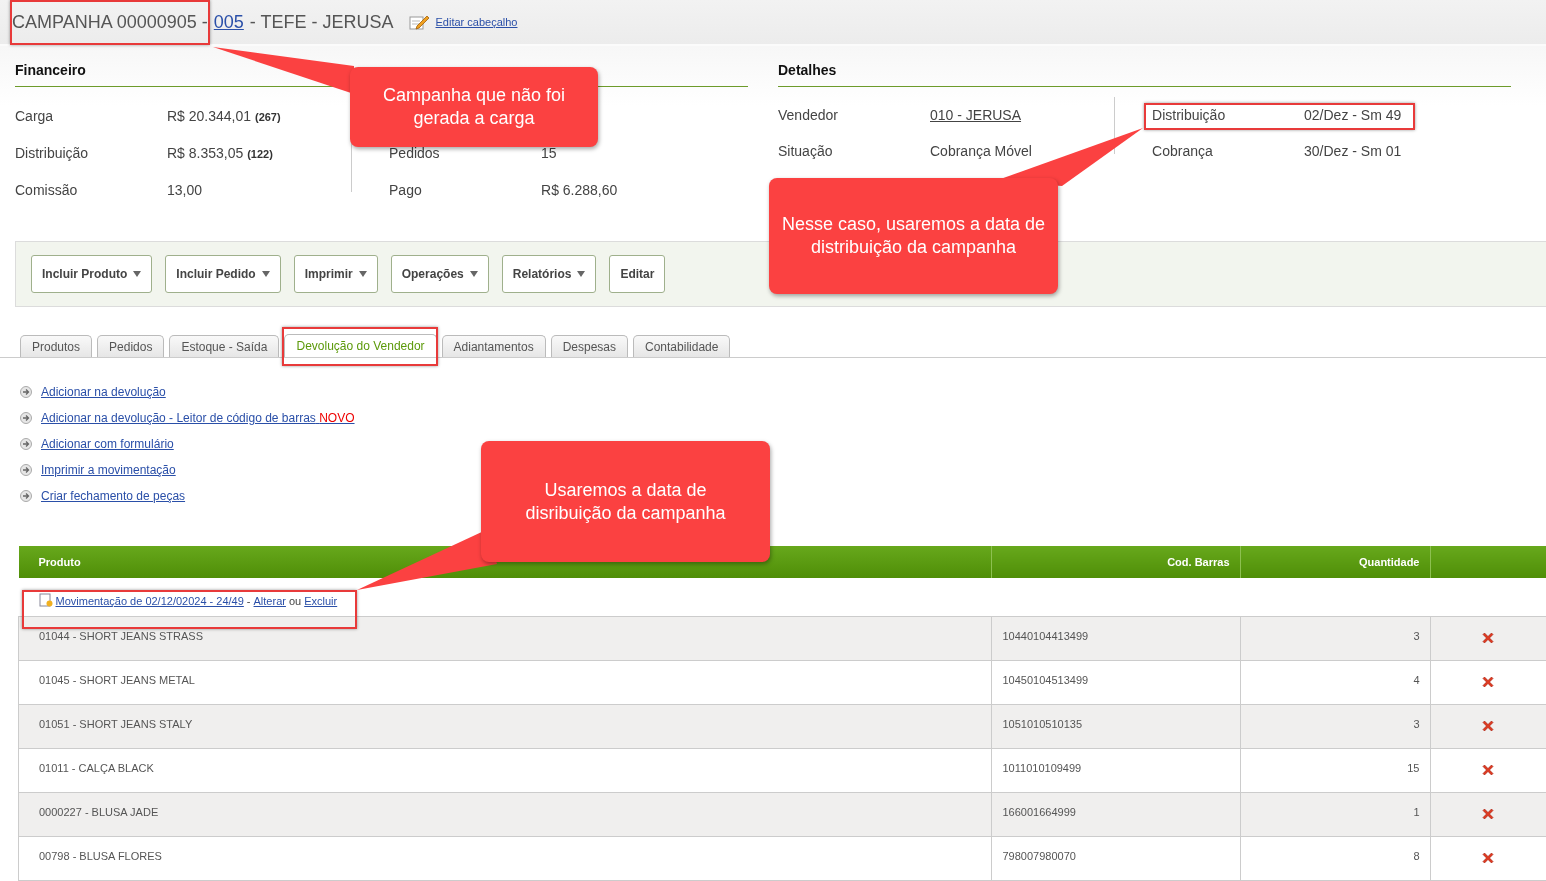 This screenshot has width=1546, height=881. What do you see at coordinates (625, 501) in the screenshot?
I see `callout-bubble: Usaremos a data de disribuição da campanha` at bounding box center [625, 501].